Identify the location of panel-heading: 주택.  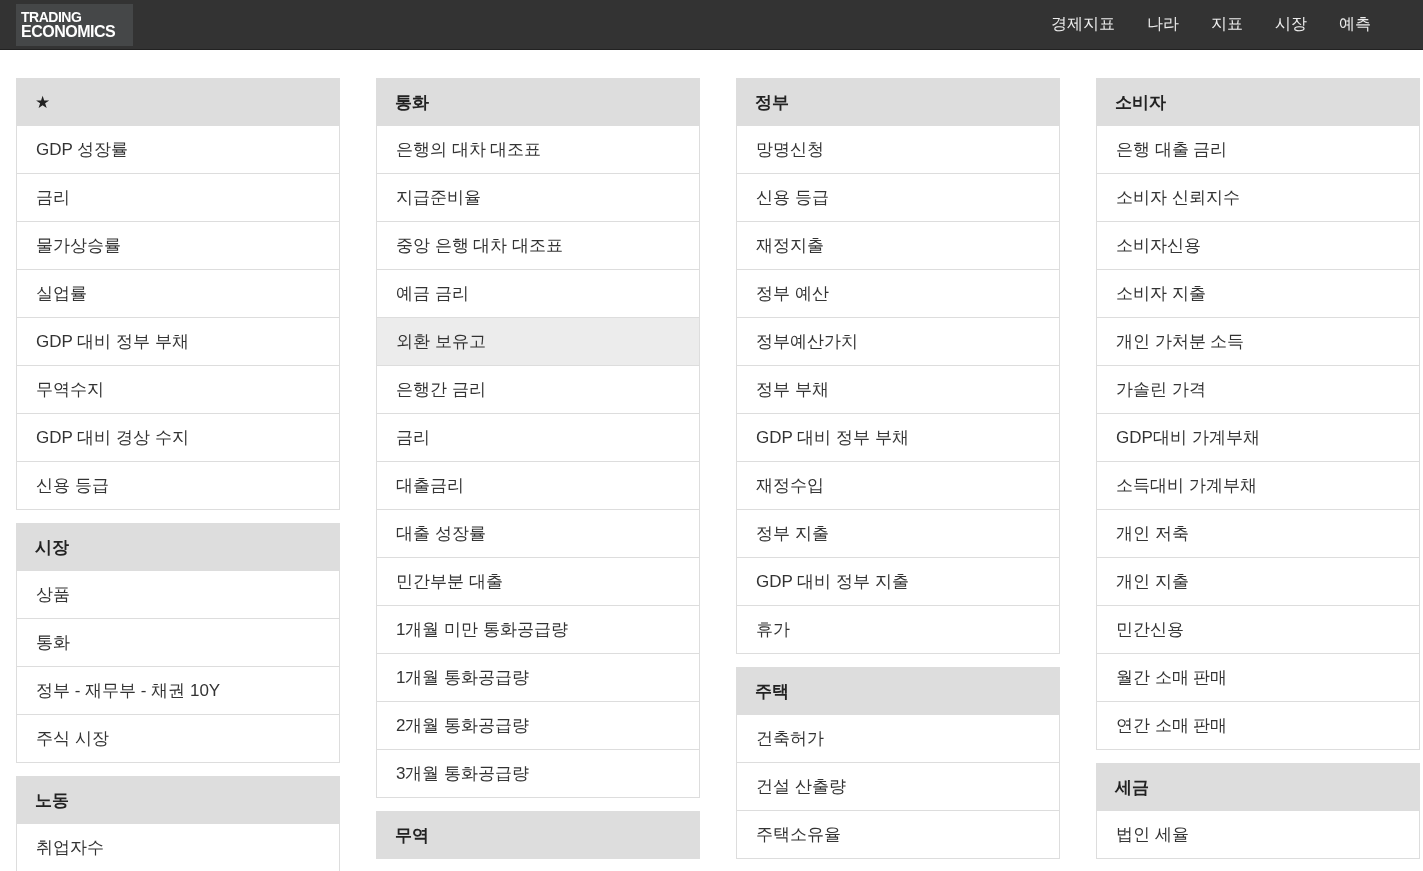
(898, 691).